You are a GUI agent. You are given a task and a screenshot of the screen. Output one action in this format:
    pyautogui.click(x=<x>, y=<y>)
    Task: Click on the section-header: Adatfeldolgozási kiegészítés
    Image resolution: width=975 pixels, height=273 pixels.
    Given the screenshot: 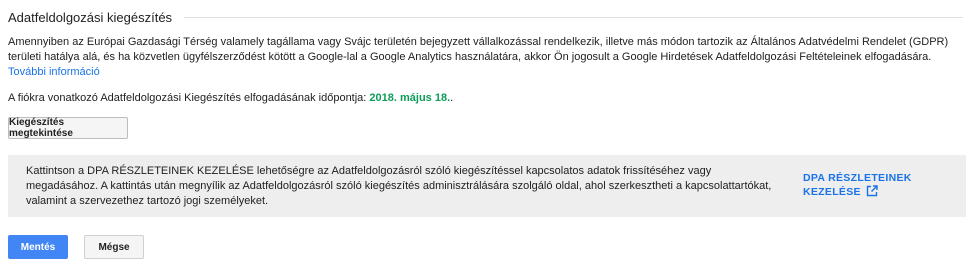 What is the action you would take?
    pyautogui.click(x=485, y=17)
    